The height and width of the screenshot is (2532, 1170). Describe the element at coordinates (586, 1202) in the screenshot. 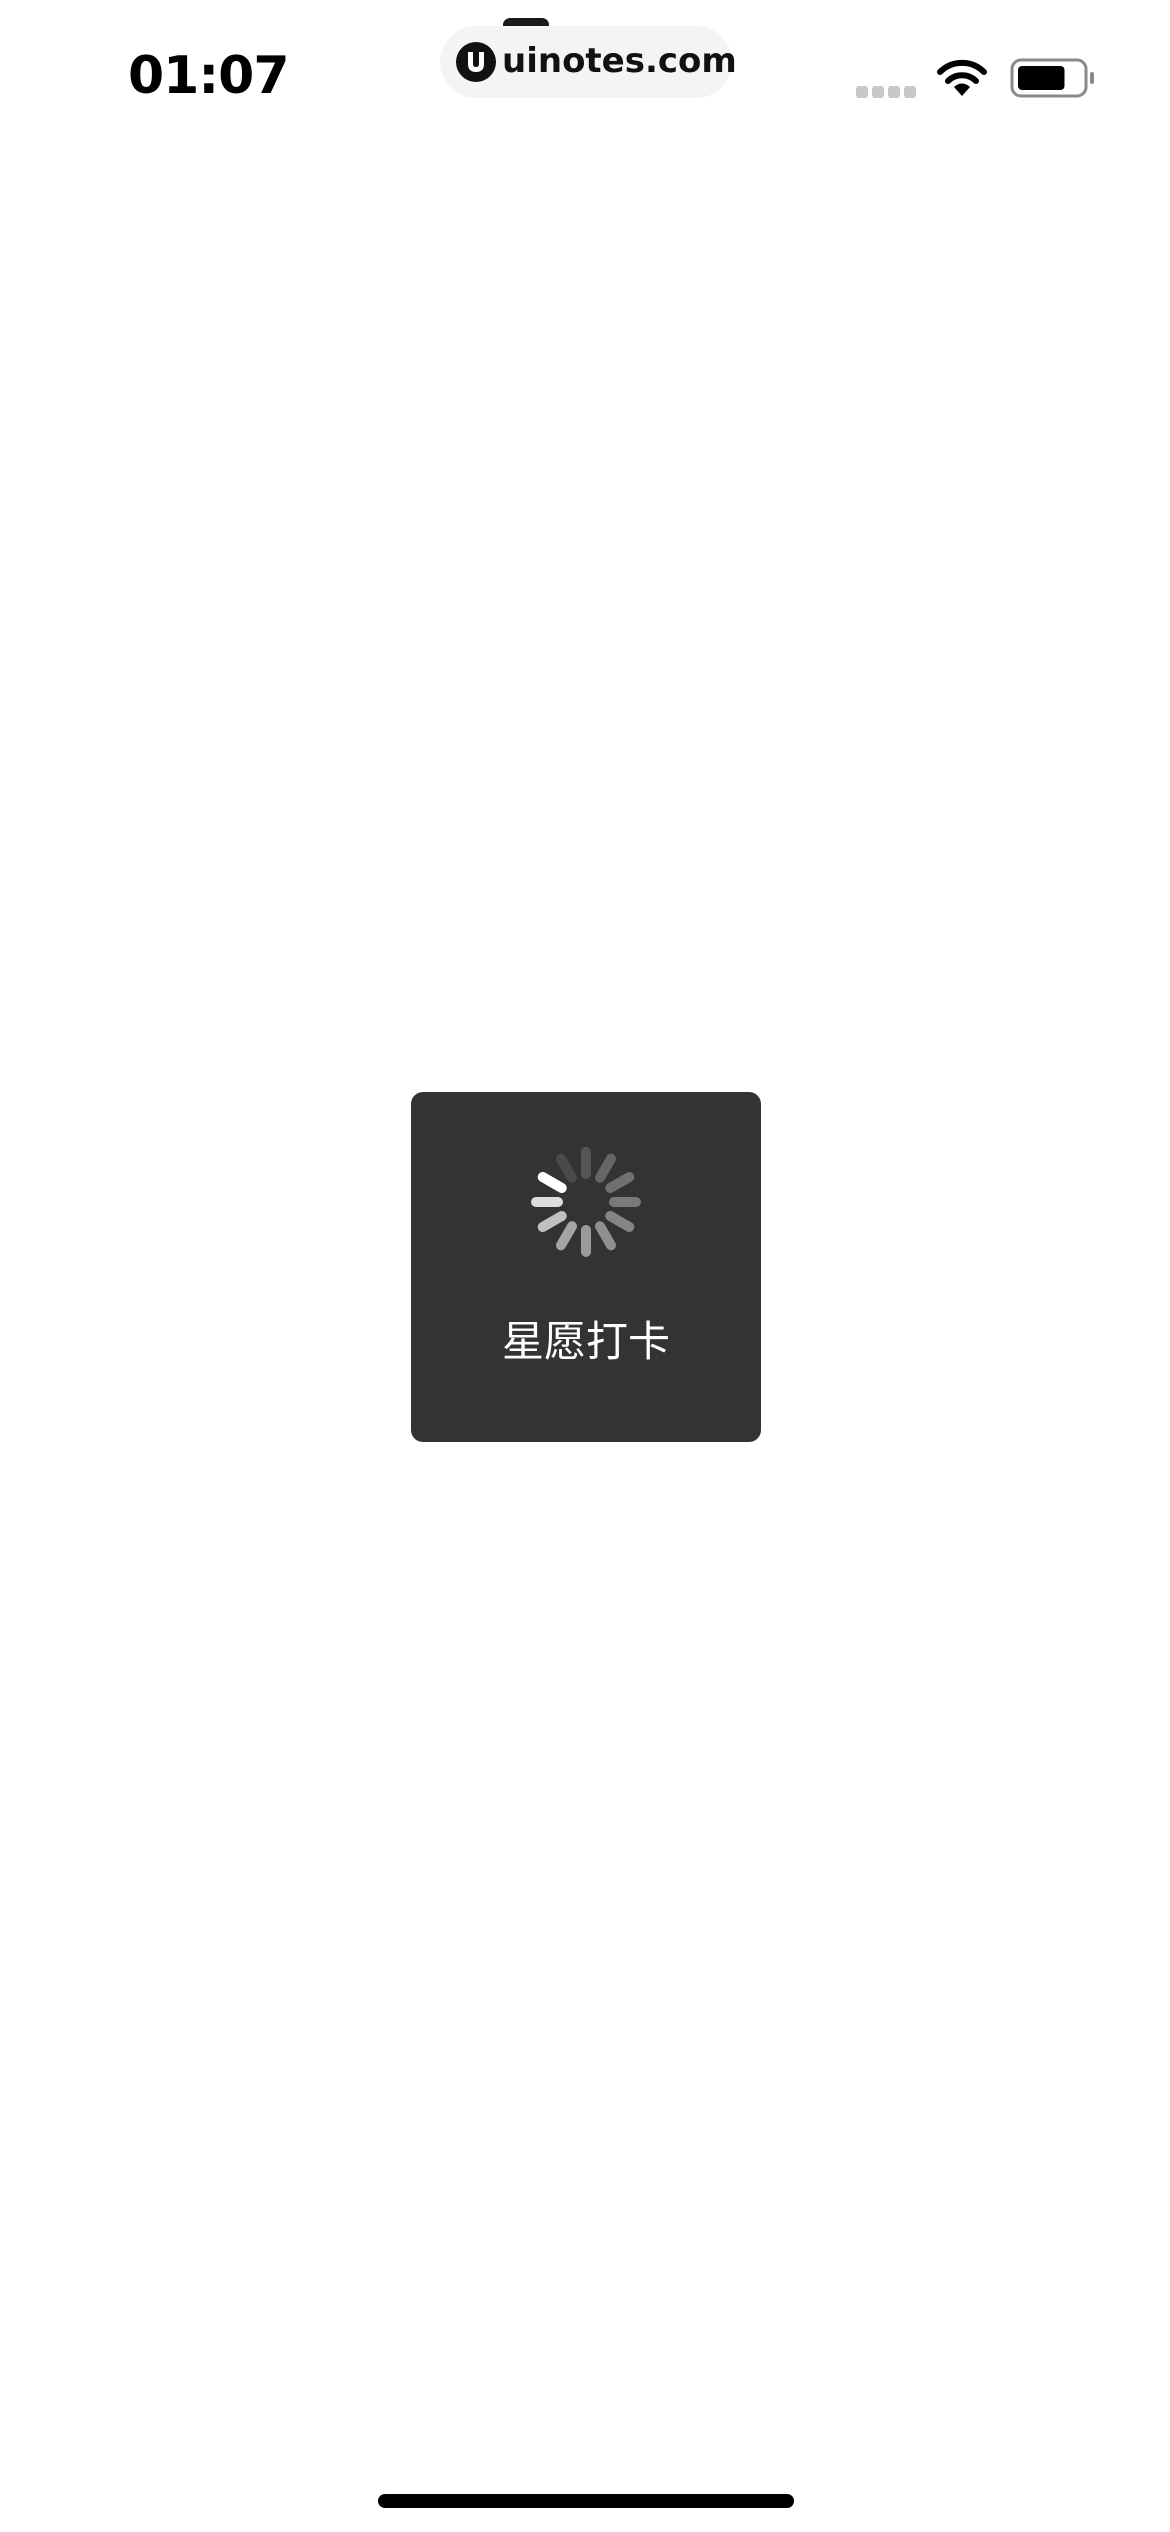

I see `loading-spinner-icon` at that location.